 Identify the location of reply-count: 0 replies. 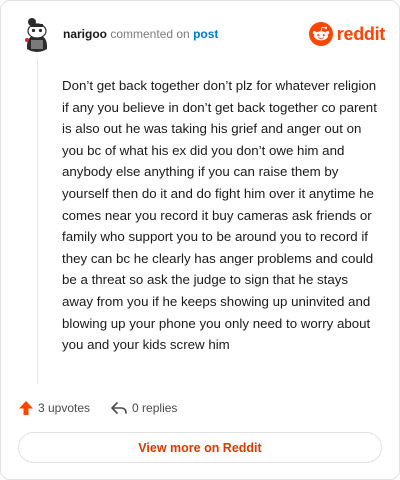
(155, 408).